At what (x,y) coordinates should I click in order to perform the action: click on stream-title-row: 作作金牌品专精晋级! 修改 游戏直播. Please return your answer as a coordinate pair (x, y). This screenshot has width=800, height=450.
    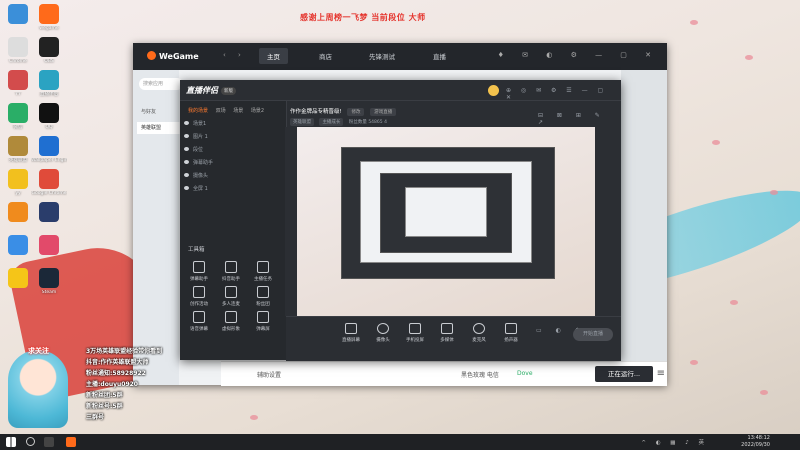
    Looking at the image, I should click on (343, 111).